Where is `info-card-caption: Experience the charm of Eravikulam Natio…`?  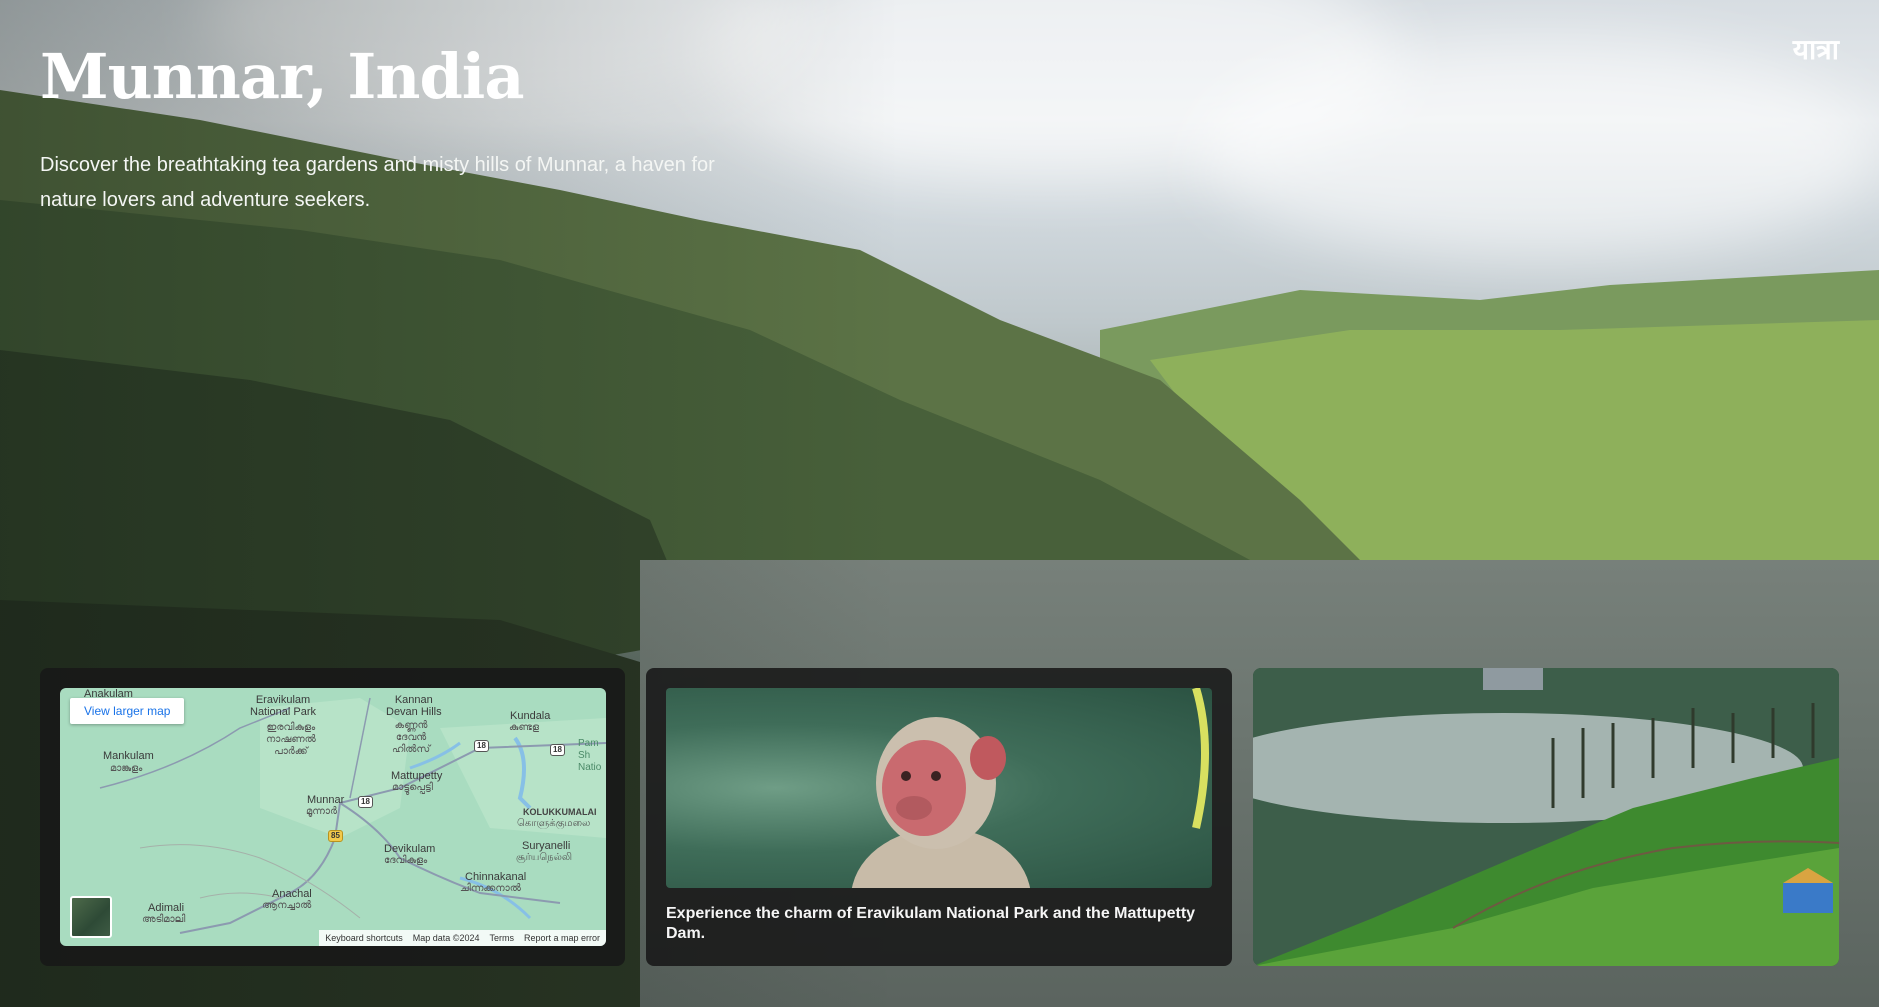 info-card-caption: Experience the charm of Eravikulam Natio… is located at coordinates (931, 923).